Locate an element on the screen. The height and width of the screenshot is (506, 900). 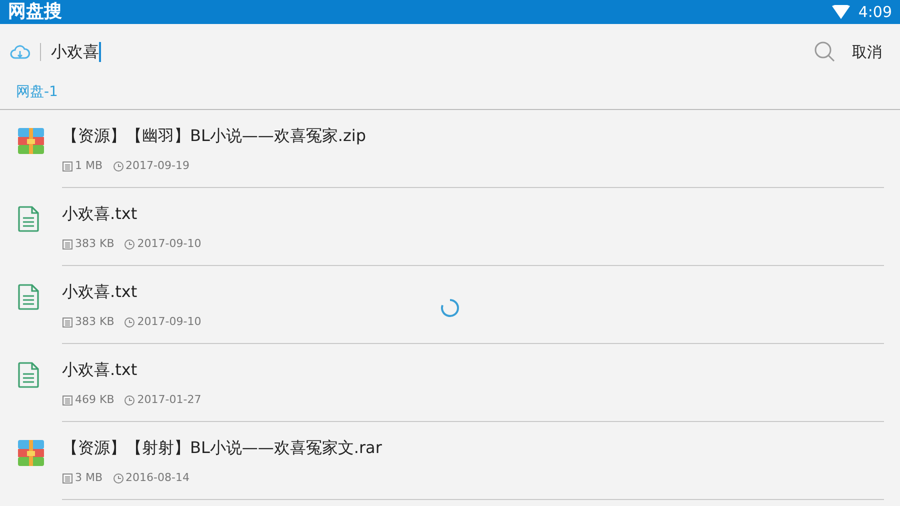
file-name: 【资源】【幽羽】BL小说——欢喜冤家.zip is located at coordinates (214, 136).